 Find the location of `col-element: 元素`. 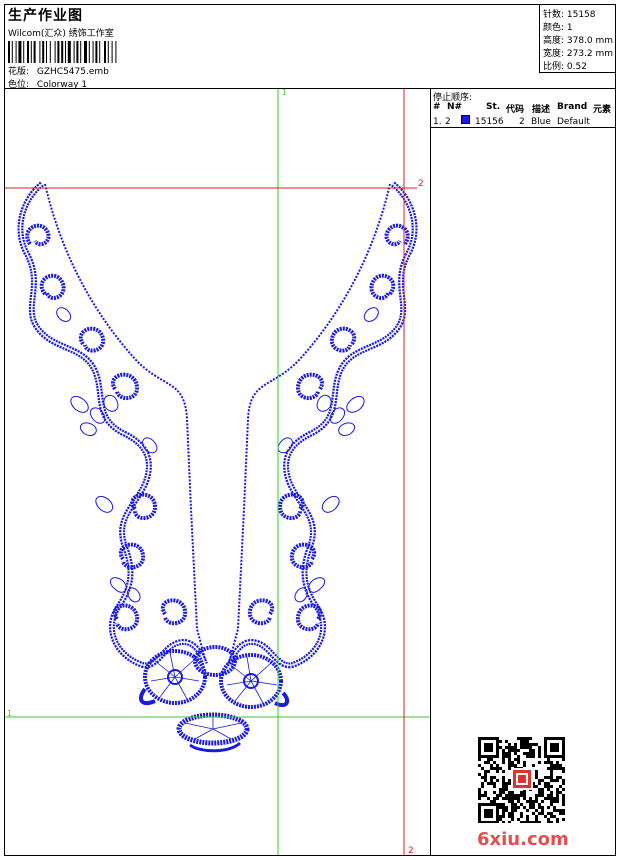

col-element: 元素 is located at coordinates (602, 110).